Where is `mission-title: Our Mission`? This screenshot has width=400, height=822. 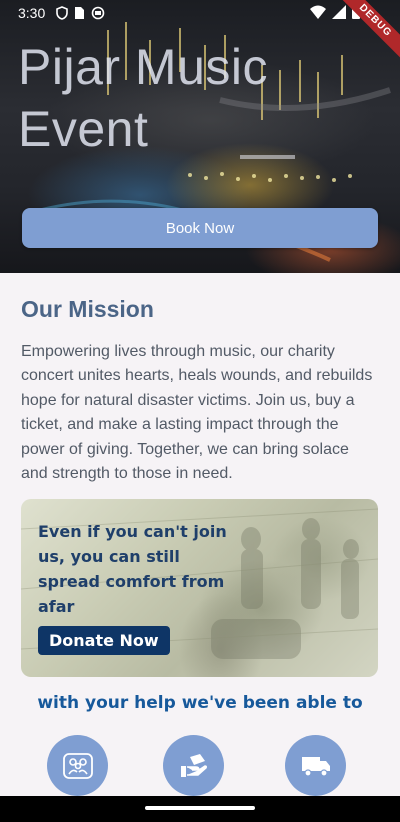
mission-title: Our Mission is located at coordinates (87, 309).